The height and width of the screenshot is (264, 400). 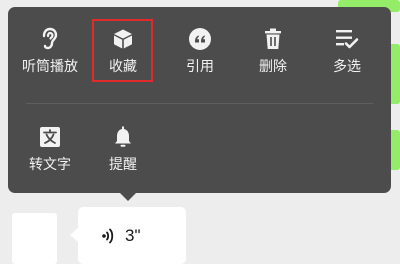 I want to click on ear-icon, so click(x=50, y=39).